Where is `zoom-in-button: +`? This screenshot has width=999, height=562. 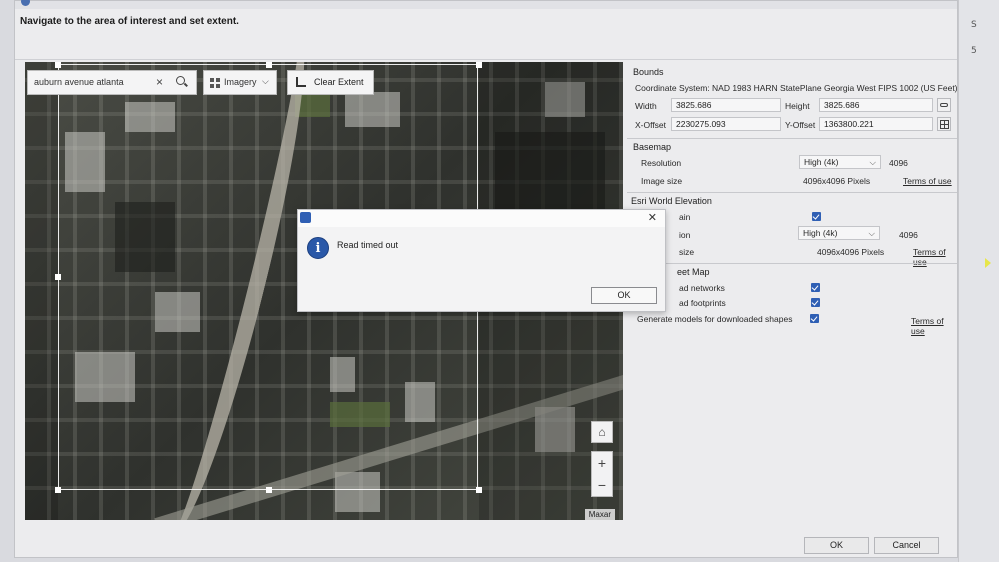 zoom-in-button: + is located at coordinates (602, 463).